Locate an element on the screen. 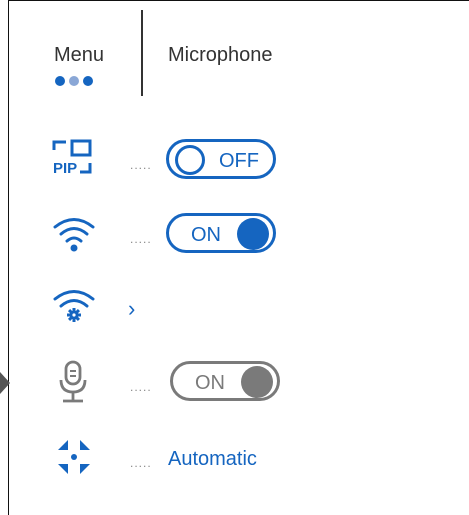  wifi-icon is located at coordinates (74, 235).